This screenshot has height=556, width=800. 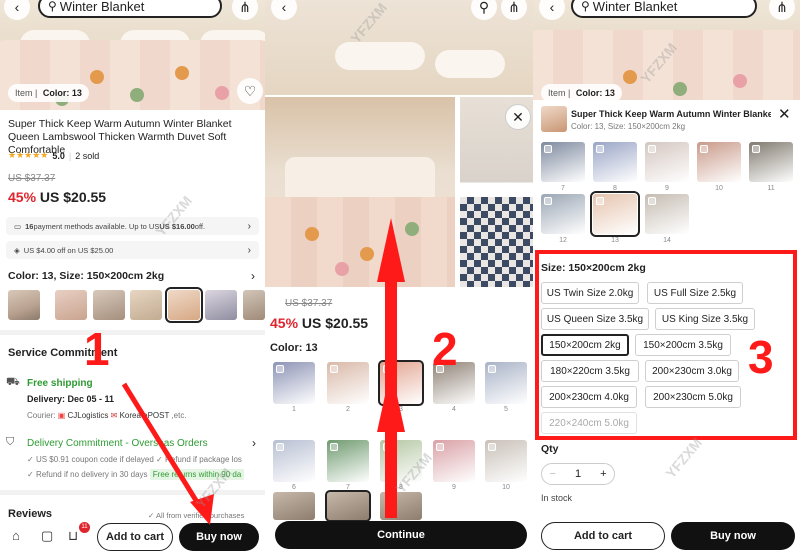 I want to click on annotation-number-2: 2, so click(x=445, y=349).